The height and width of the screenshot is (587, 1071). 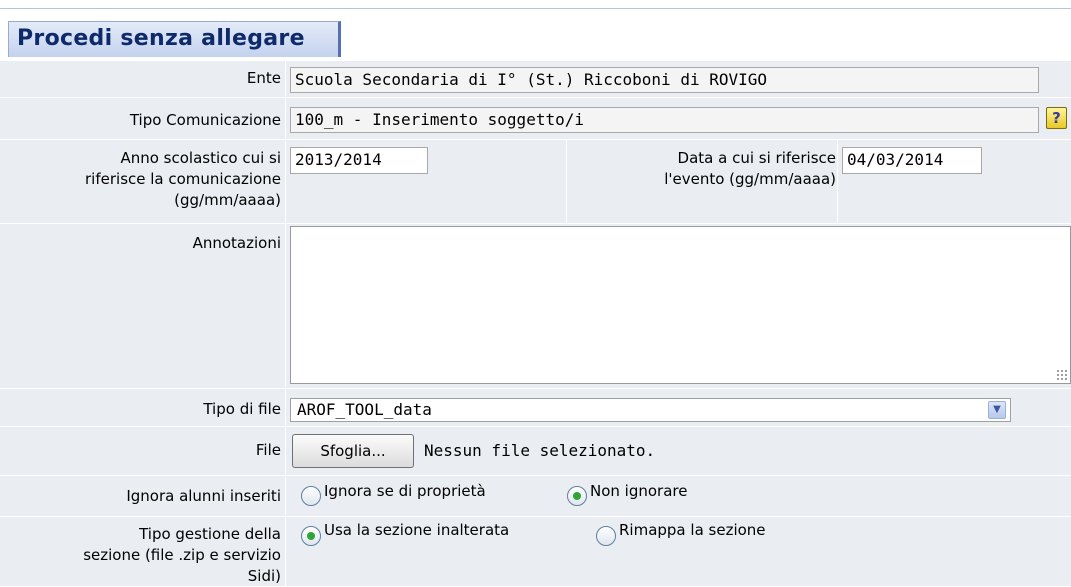 I want to click on ente-label: Ente, so click(x=263, y=78).